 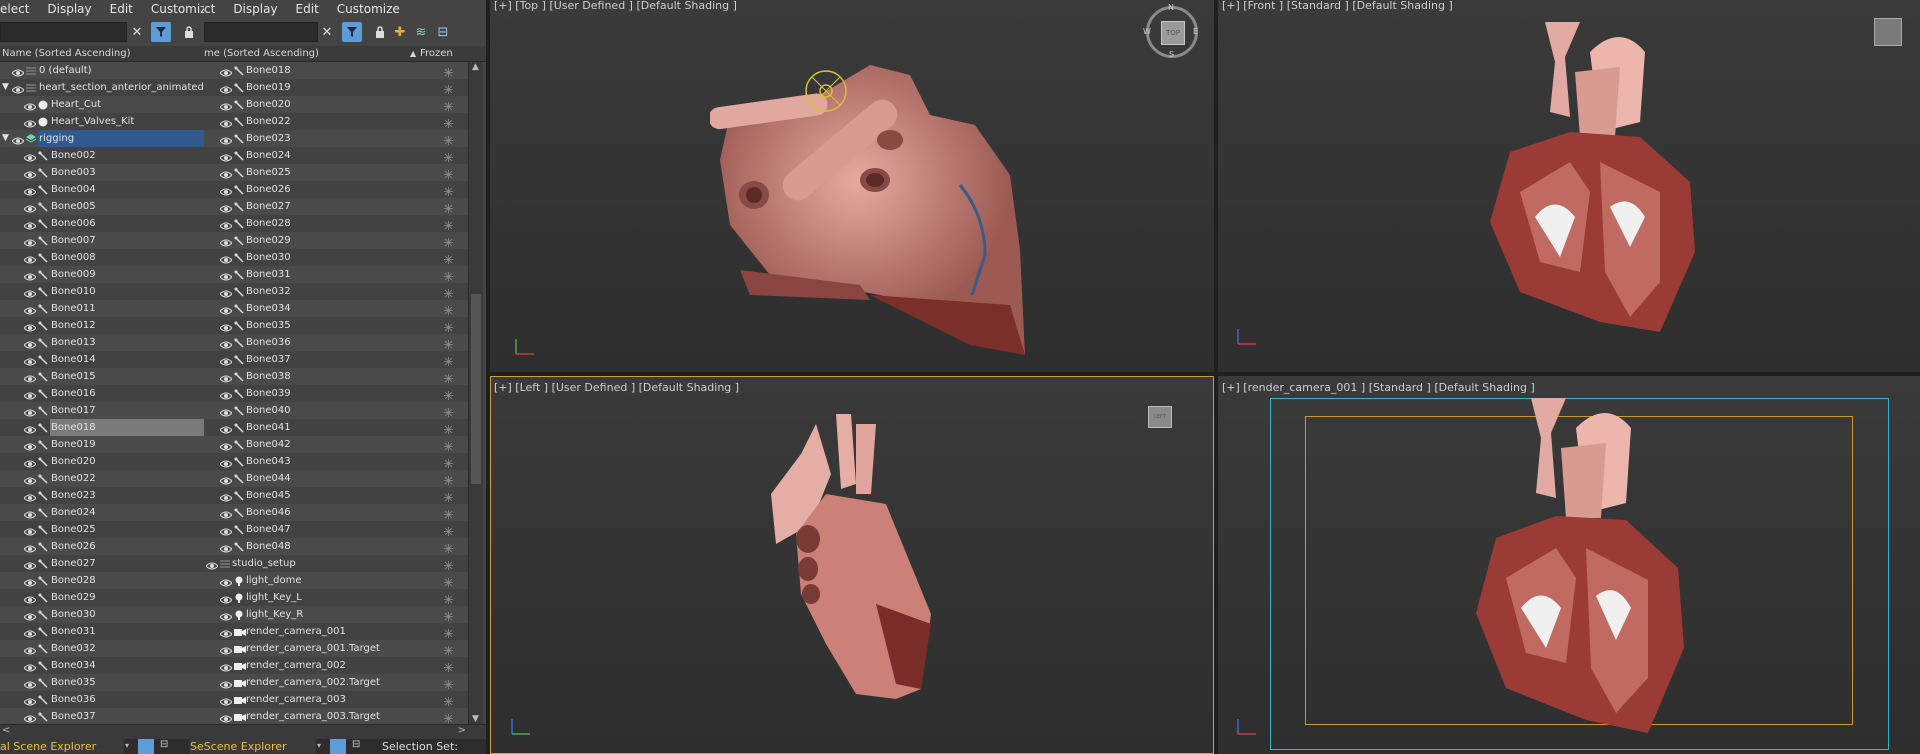 What do you see at coordinates (336, 325) in the screenshot?
I see `tree-row: Bone035` at bounding box center [336, 325].